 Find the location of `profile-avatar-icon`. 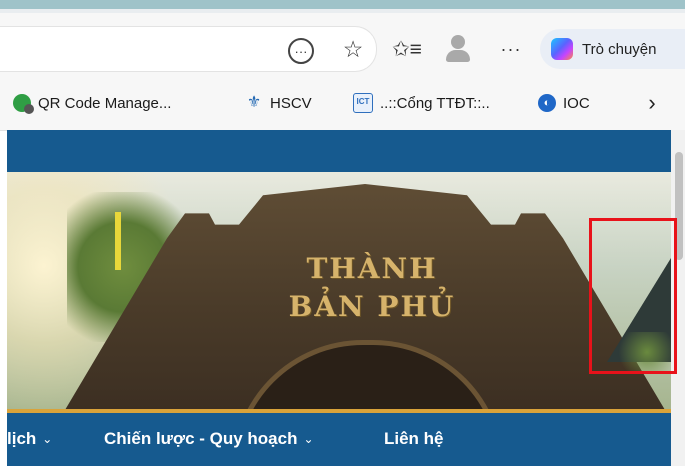

profile-avatar-icon is located at coordinates (458, 49).